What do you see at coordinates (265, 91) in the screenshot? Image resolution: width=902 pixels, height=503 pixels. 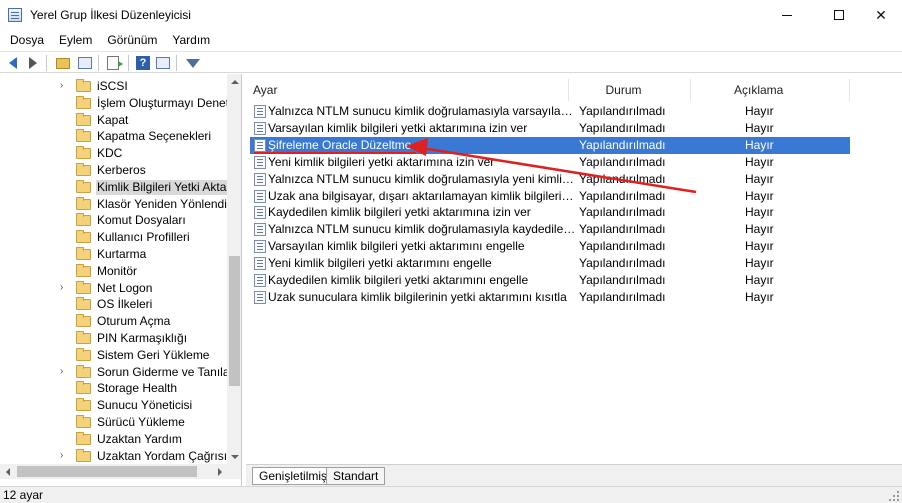 I see `column-header-setting: Ayar` at bounding box center [265, 91].